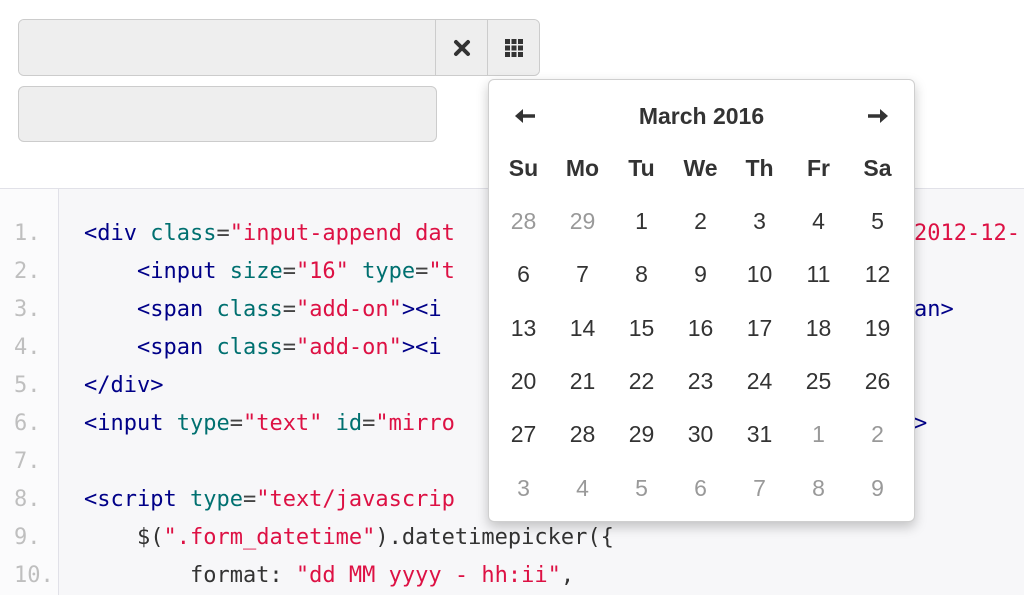 The width and height of the screenshot is (1024, 595). Describe the element at coordinates (512, 576) in the screenshot. I see `code-line: 10. format: "dd MM yyyy - hh:ii",` at that location.